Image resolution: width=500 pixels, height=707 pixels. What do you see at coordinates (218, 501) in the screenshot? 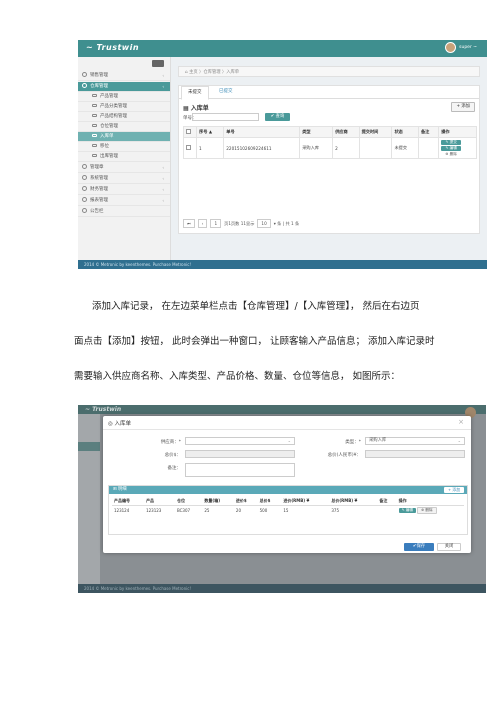
I see `column-header: 数量(箱)` at bounding box center [218, 501].